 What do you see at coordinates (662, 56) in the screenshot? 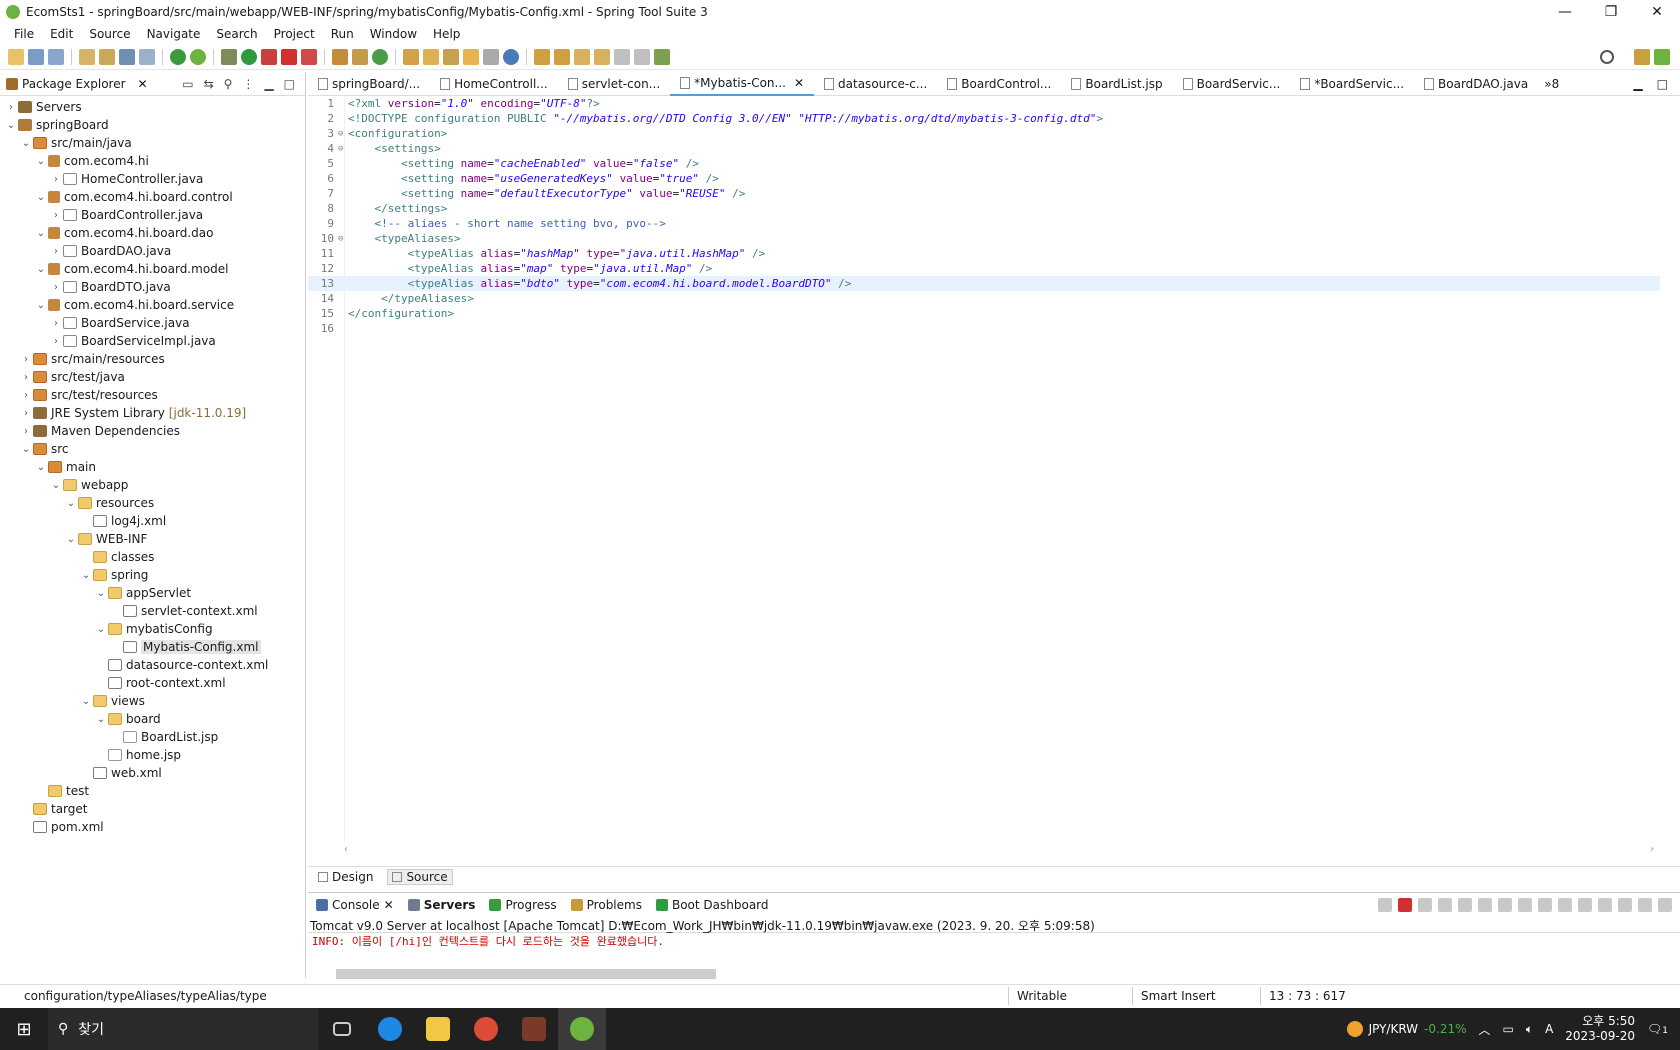
I see `pin-editor-icon` at bounding box center [662, 56].